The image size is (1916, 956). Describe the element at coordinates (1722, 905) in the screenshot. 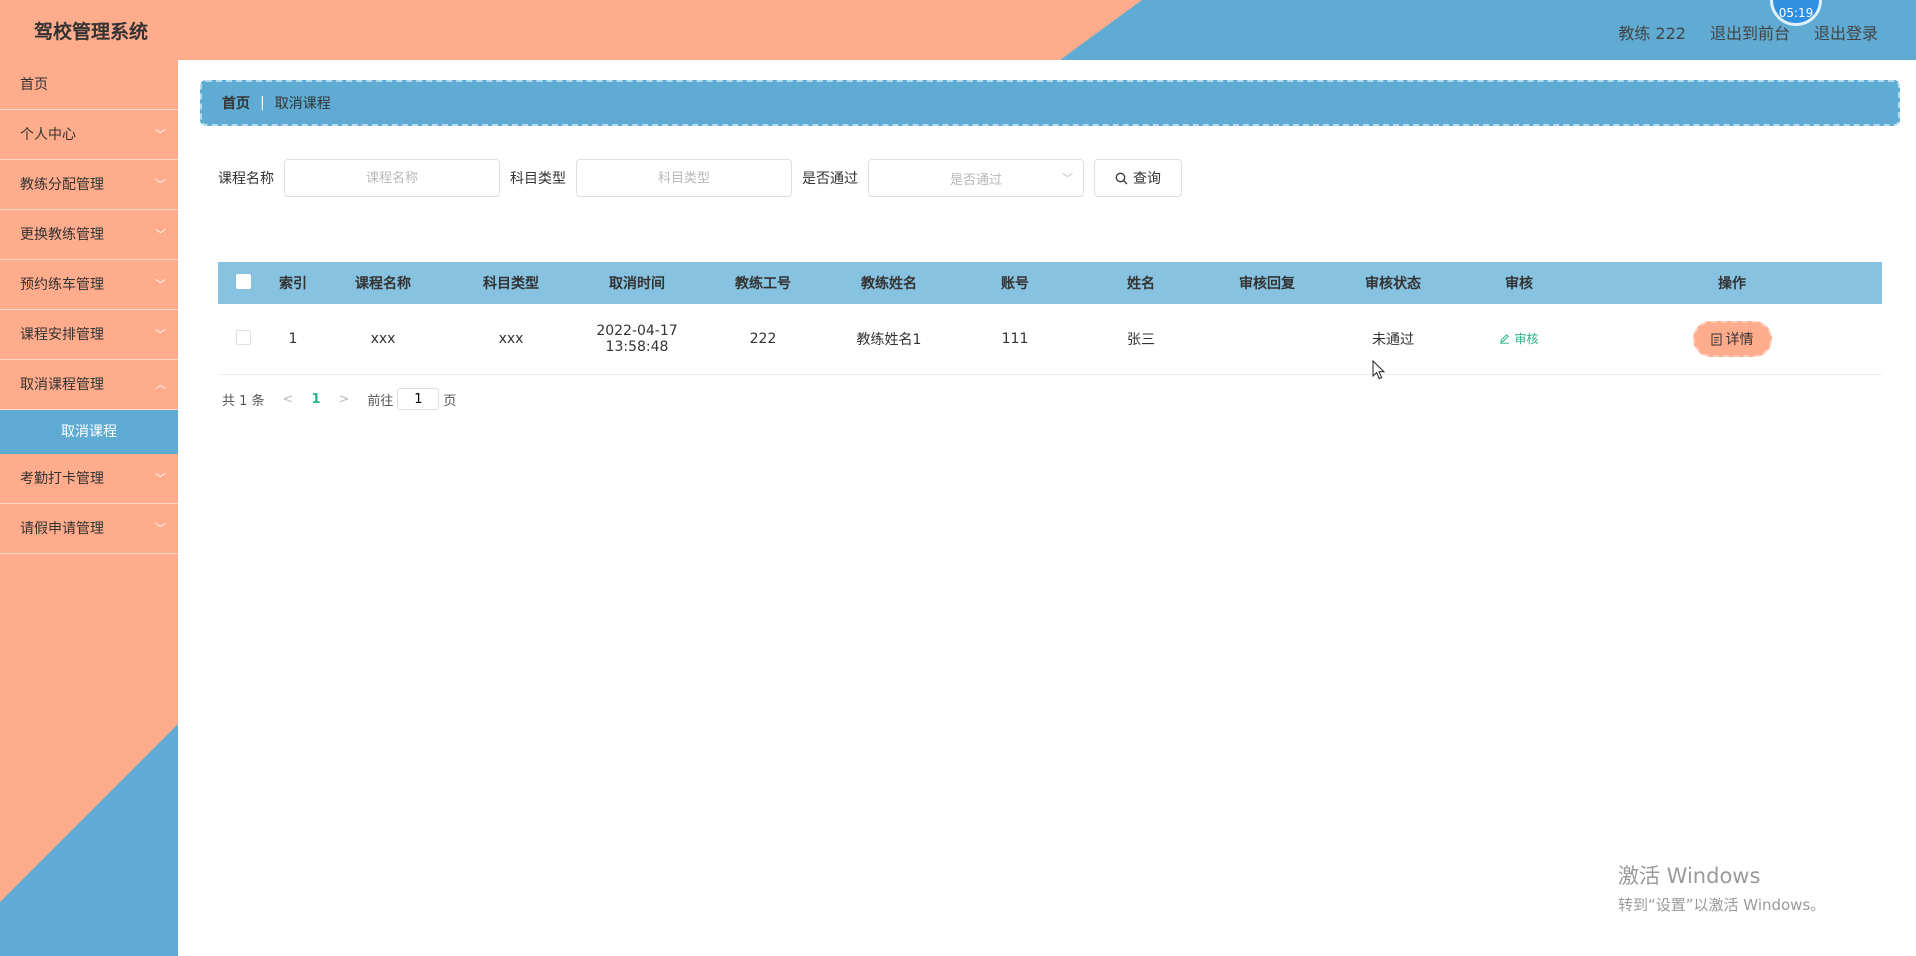

I see `watermark-line-2: 转到“设置”以激活 Windows。` at that location.